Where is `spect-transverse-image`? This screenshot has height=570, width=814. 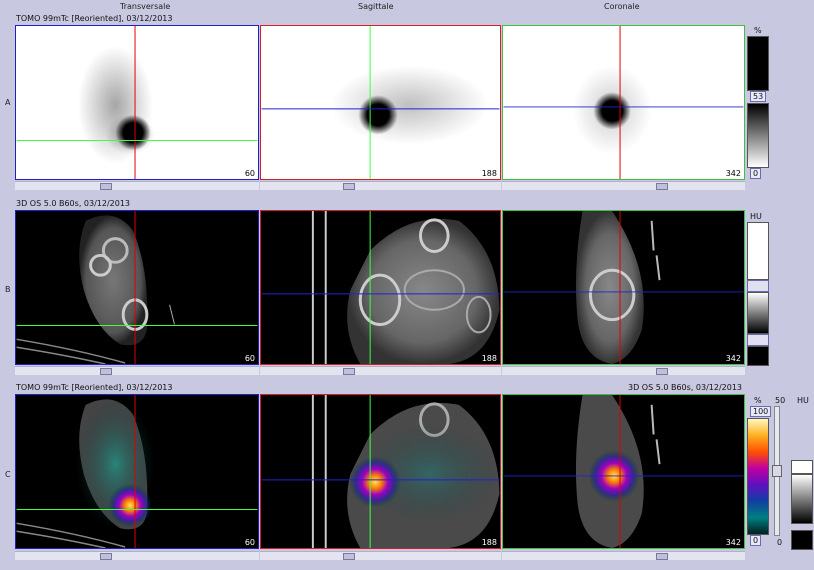
spect-transverse-image is located at coordinates (137, 102).